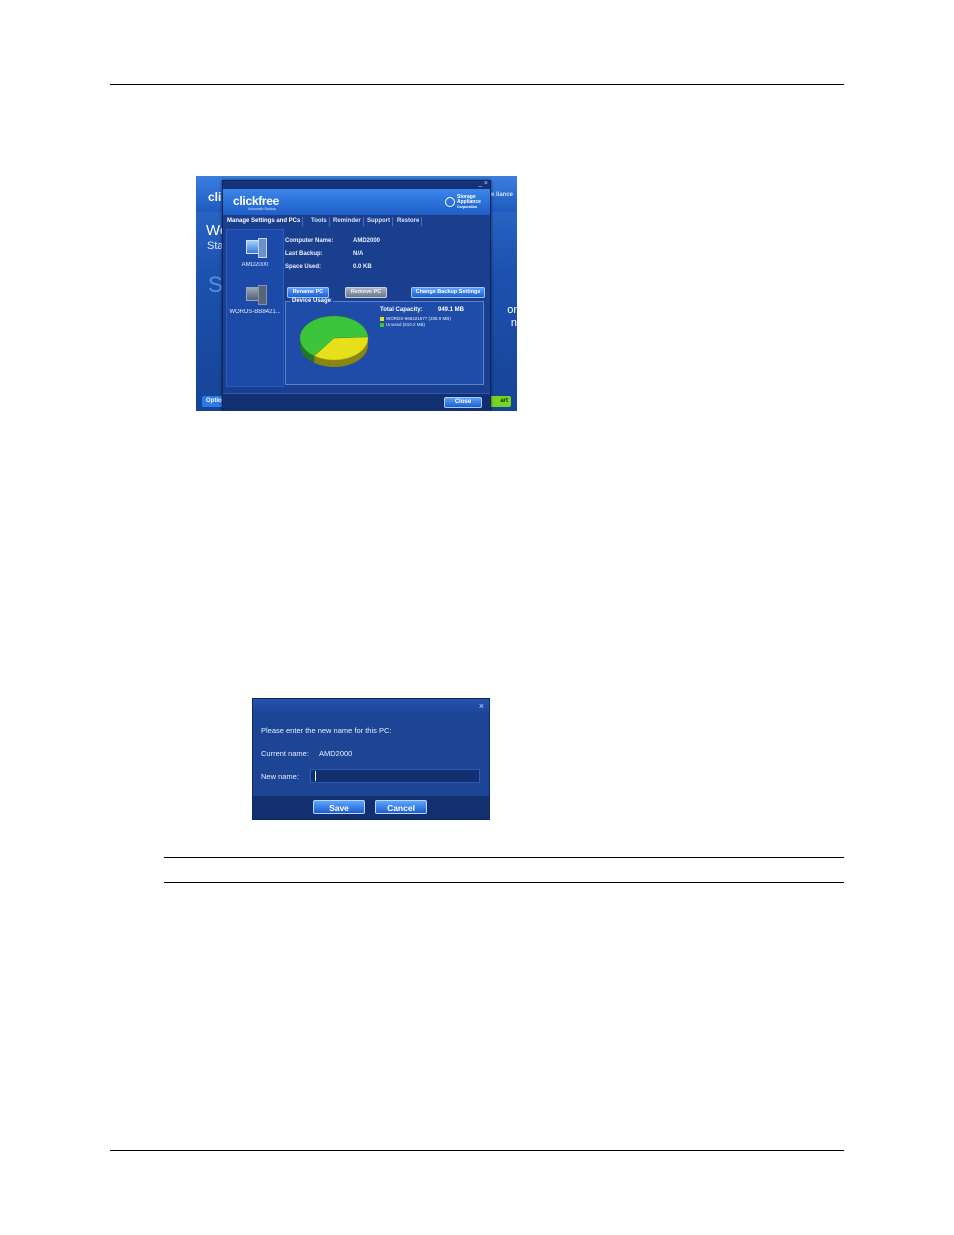  I want to click on pc-list-item-label: AMD2000, so click(255, 265).